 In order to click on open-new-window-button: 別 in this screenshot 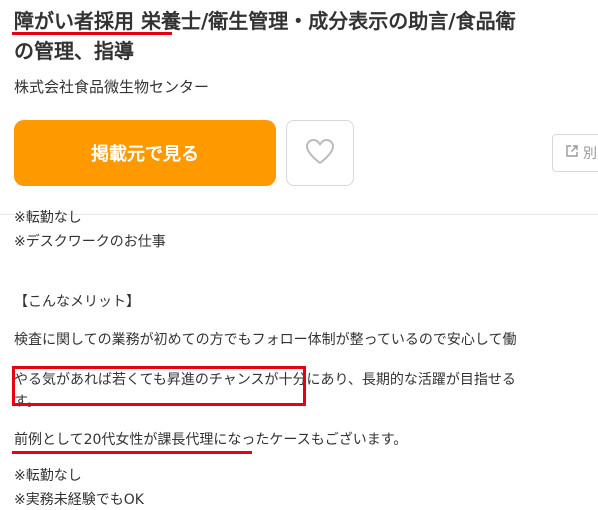, I will do `click(575, 153)`.